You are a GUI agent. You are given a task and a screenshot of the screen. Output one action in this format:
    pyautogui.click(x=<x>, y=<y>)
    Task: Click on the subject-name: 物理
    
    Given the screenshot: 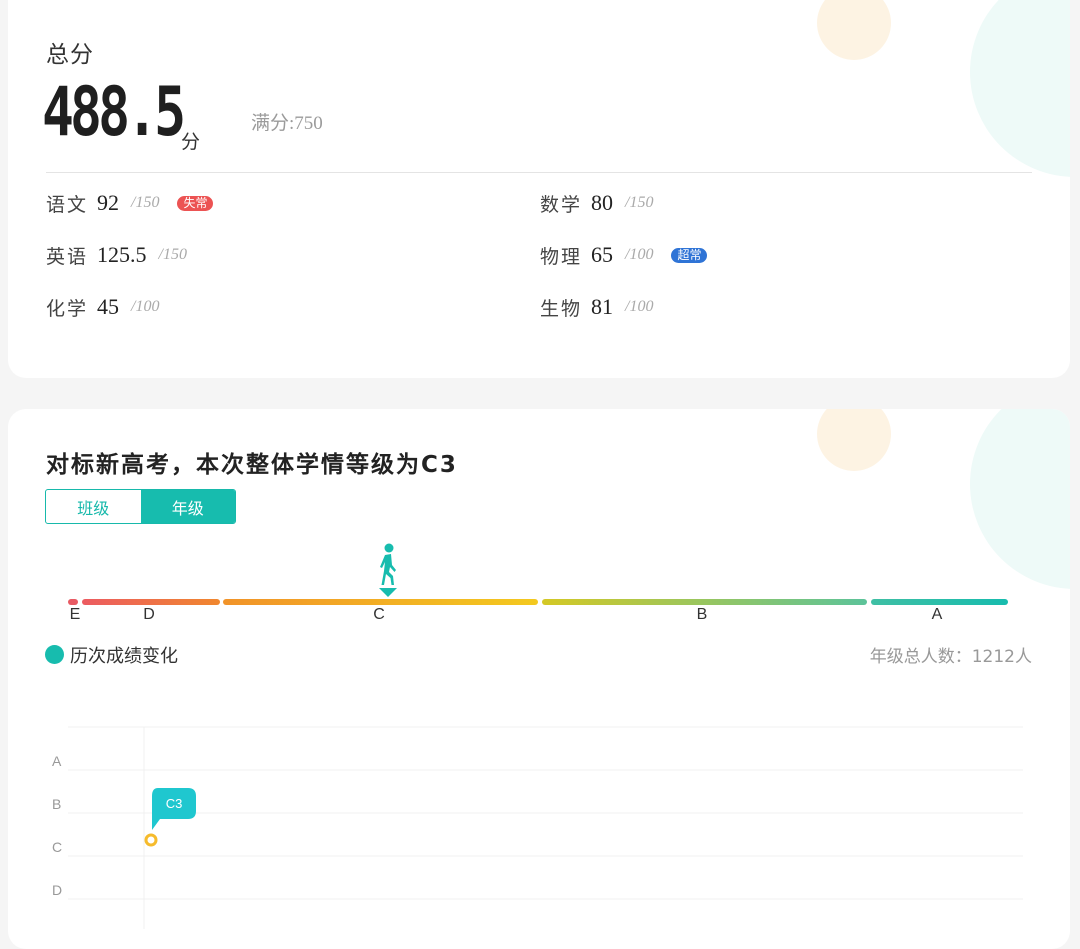 What is the action you would take?
    pyautogui.click(x=561, y=257)
    